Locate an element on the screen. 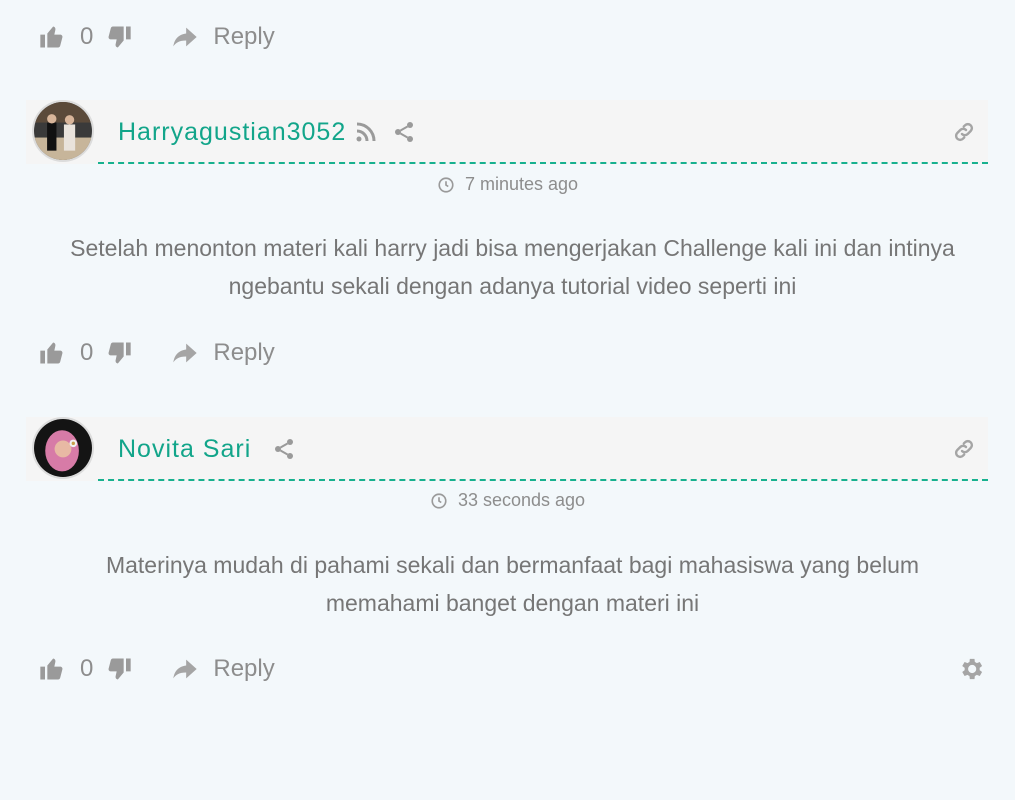 This screenshot has width=1015, height=800. comment-author: Harryagustian3052 is located at coordinates (232, 132).